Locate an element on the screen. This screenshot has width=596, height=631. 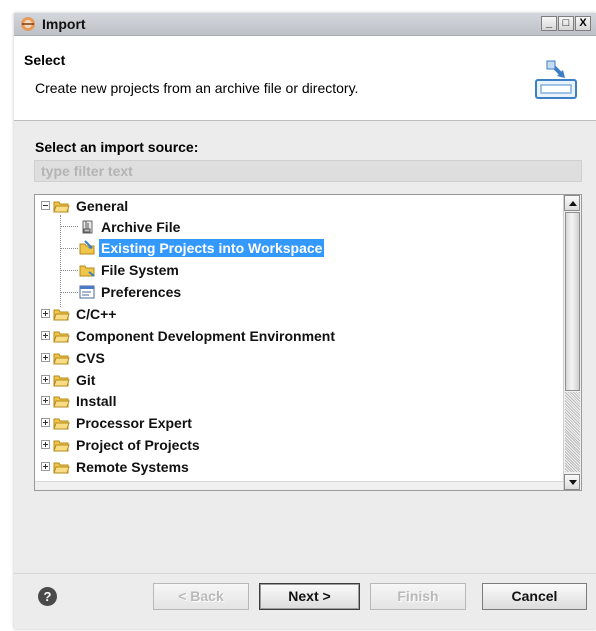
folder-open-icon is located at coordinates (61, 206).